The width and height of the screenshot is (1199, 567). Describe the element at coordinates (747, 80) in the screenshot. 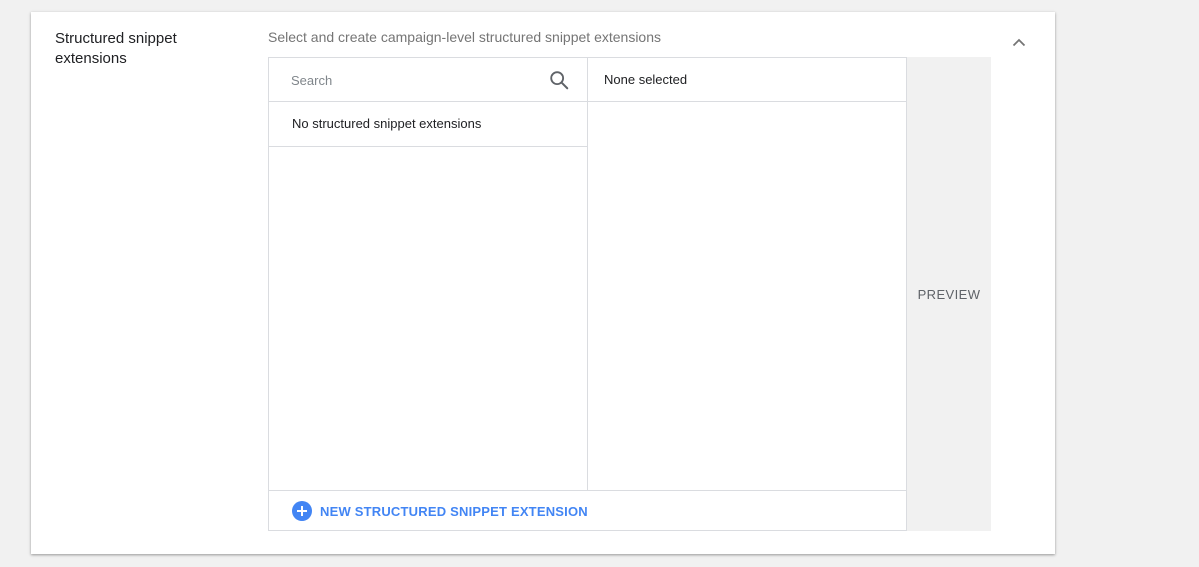

I see `selected-status: None selected` at that location.